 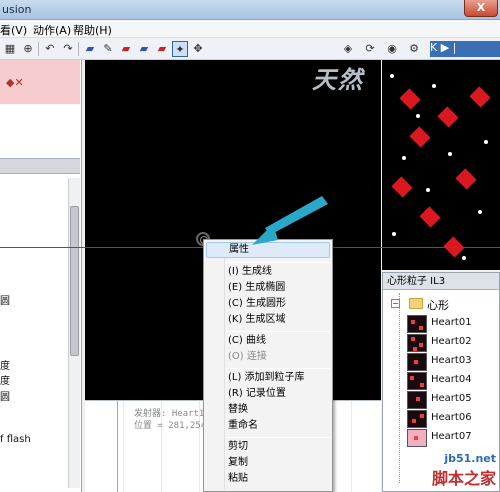 What do you see at coordinates (399, 388) in the screenshot?
I see `tree-guide-line` at bounding box center [399, 388].